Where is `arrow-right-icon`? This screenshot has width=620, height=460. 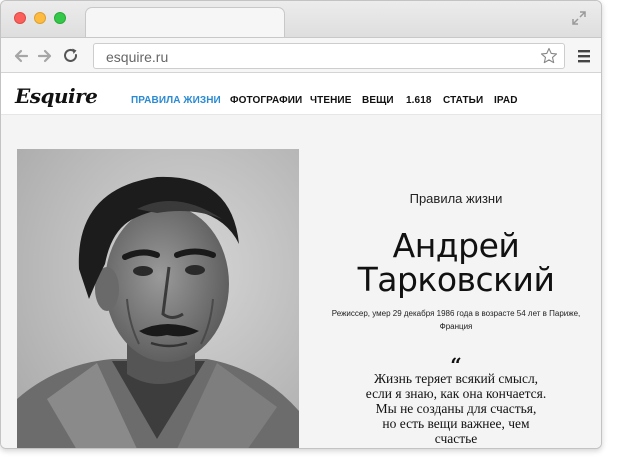 arrow-right-icon is located at coordinates (45, 56).